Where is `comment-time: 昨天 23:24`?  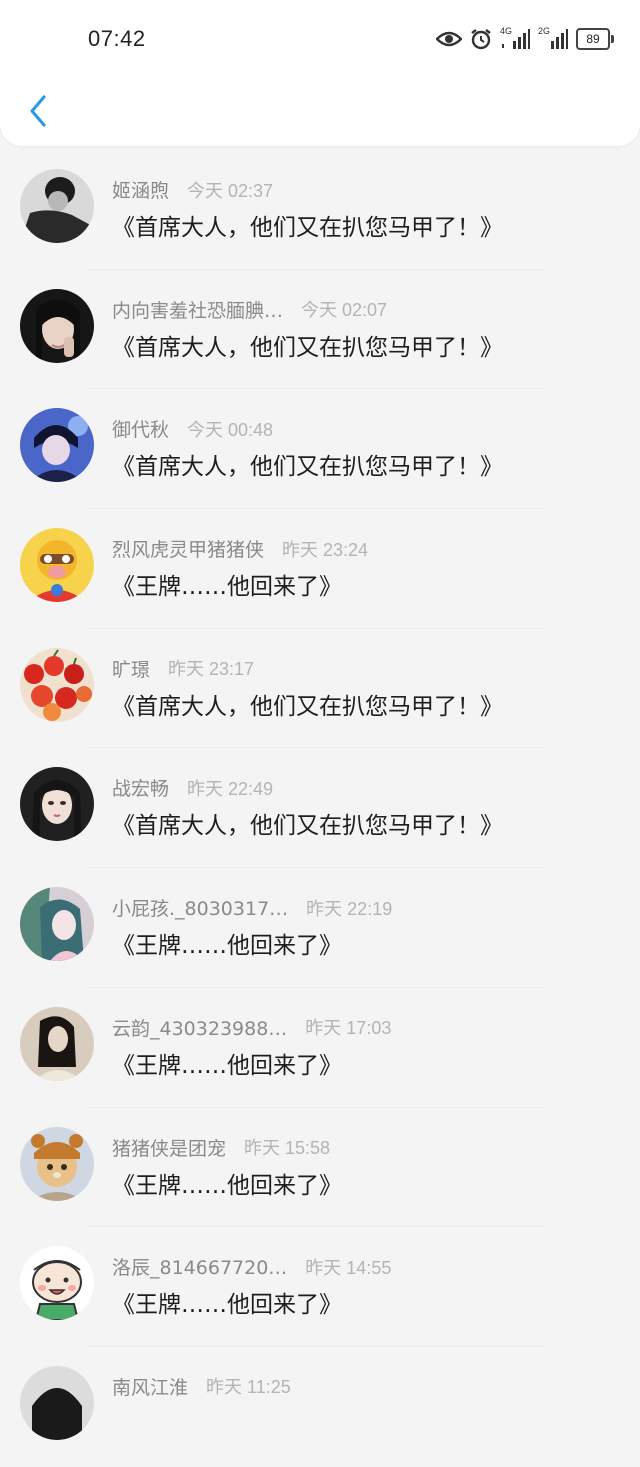 comment-time: 昨天 23:24 is located at coordinates (325, 549).